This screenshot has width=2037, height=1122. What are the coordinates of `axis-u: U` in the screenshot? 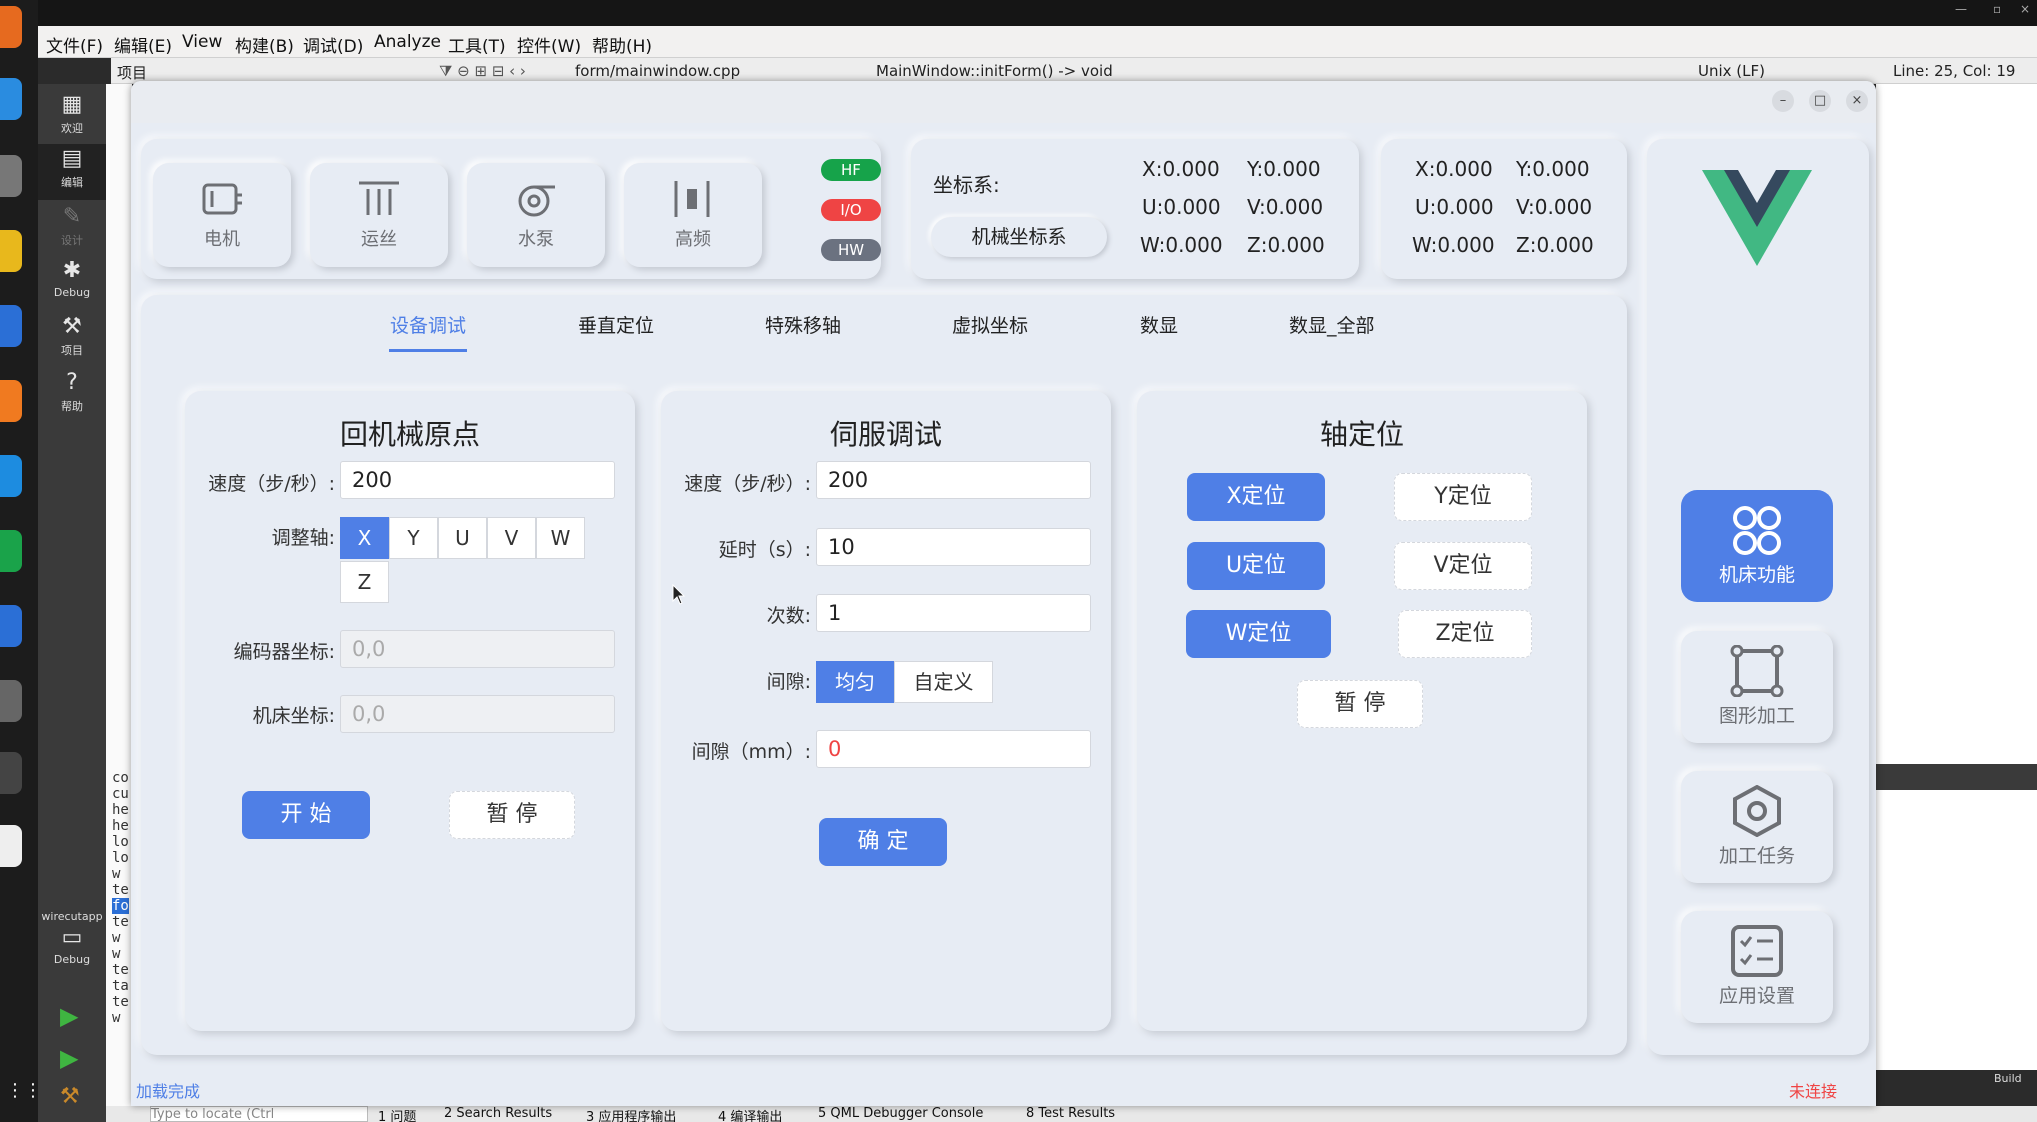 It's located at (462, 538).